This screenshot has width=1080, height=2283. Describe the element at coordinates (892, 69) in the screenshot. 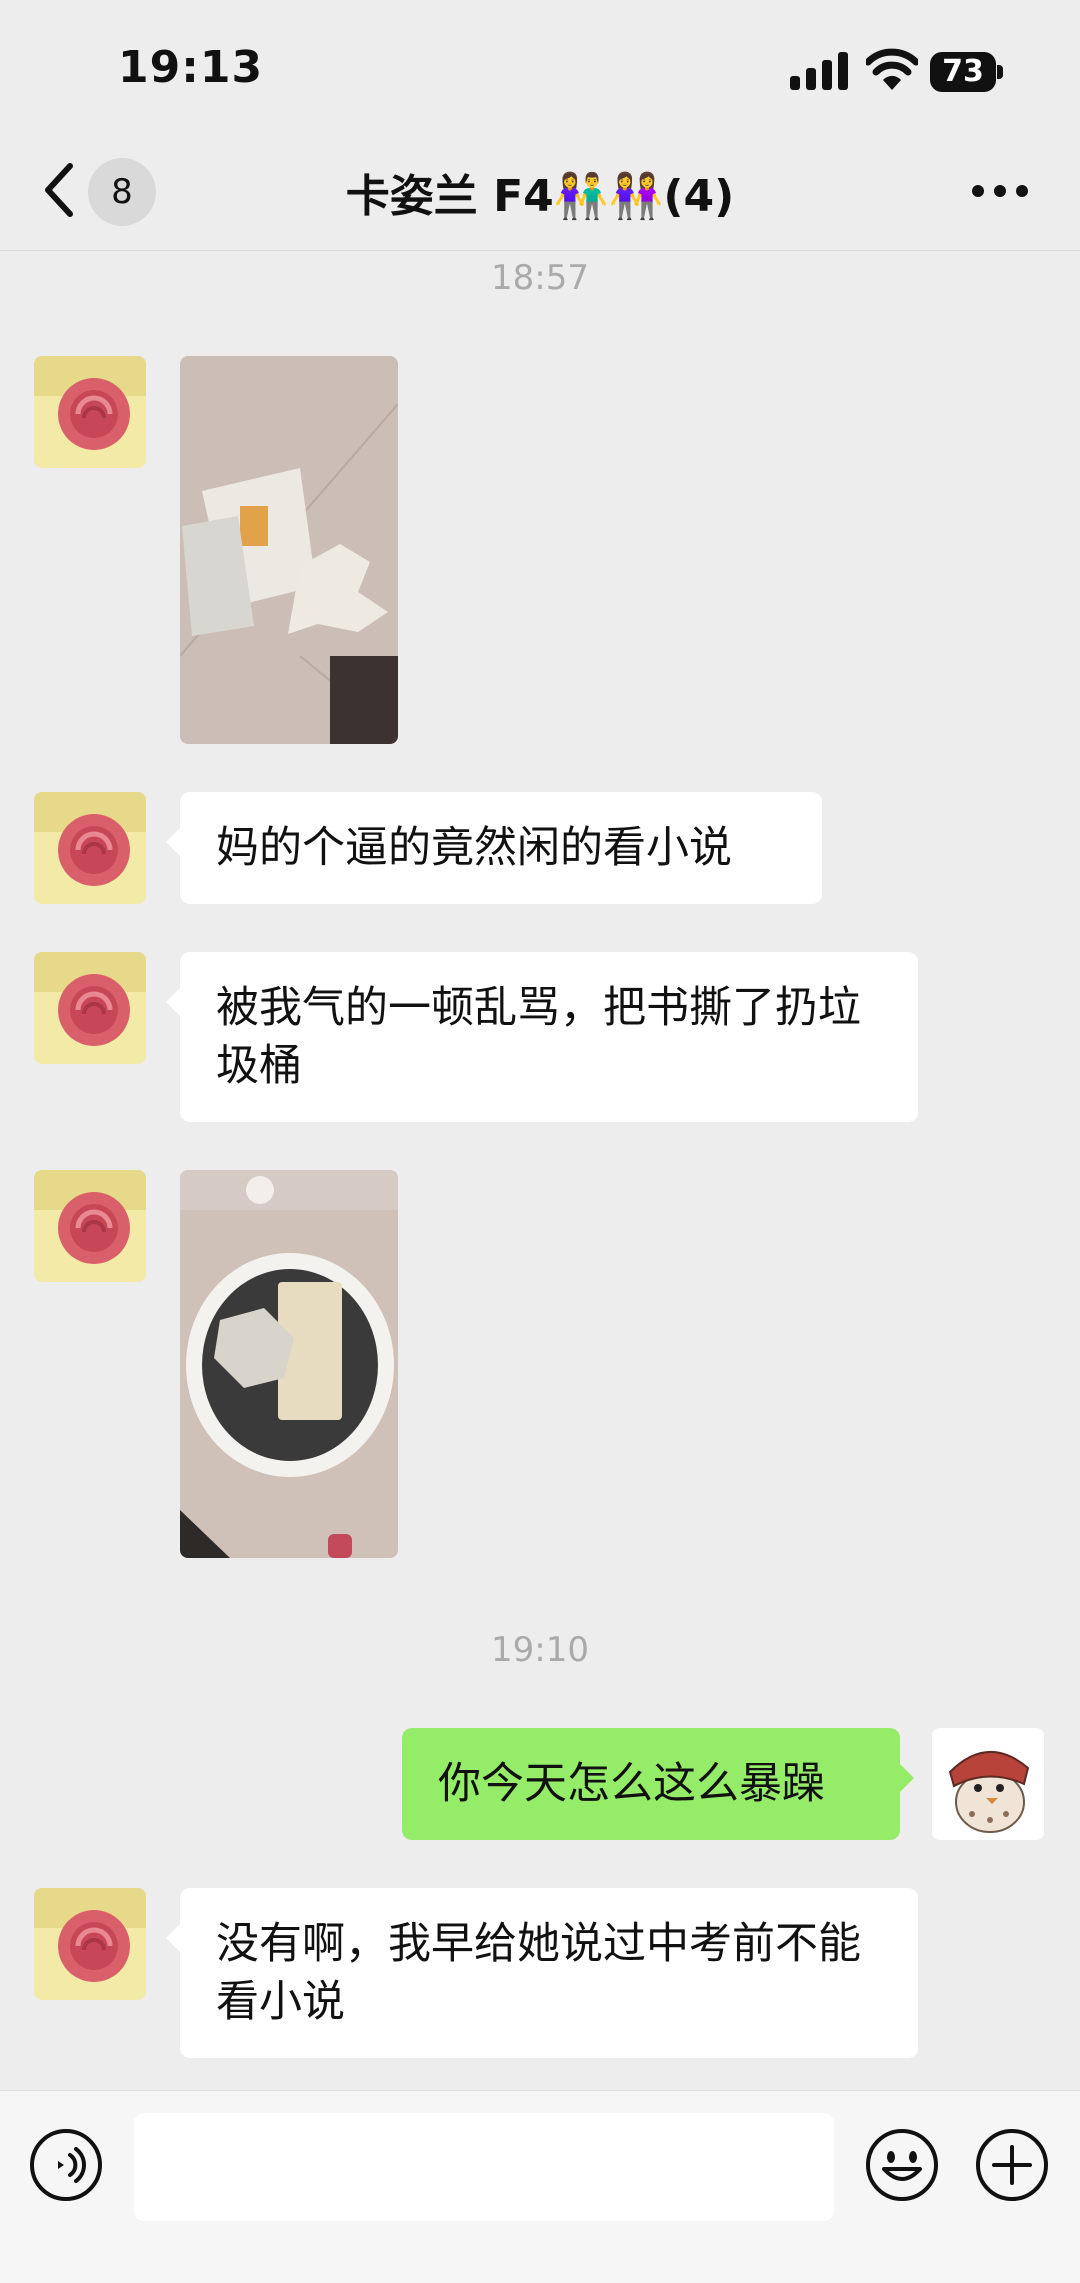

I see `wifi-icon` at that location.